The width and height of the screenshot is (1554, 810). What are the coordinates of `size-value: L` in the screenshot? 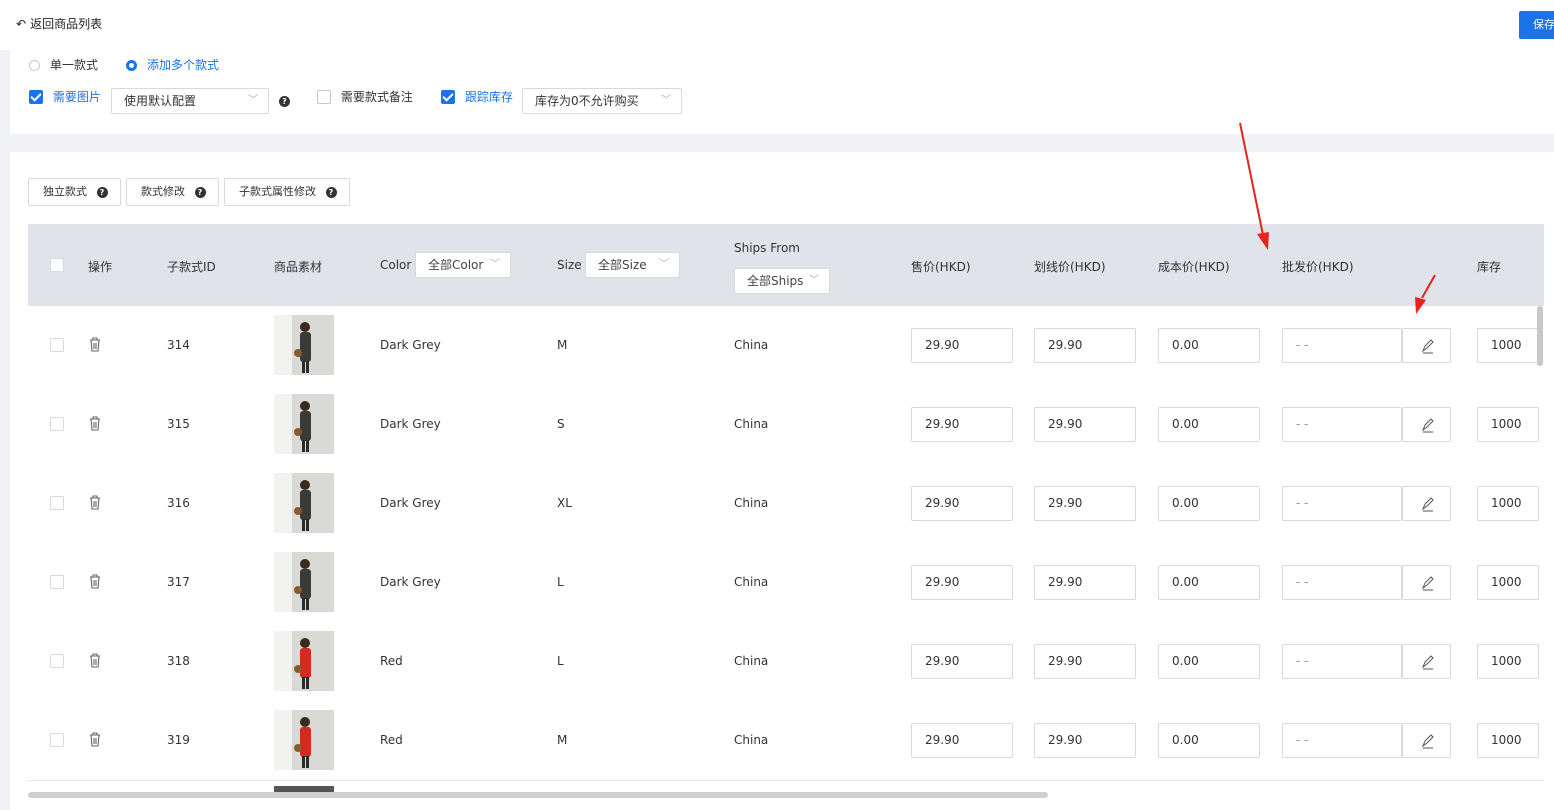 It's located at (560, 661).